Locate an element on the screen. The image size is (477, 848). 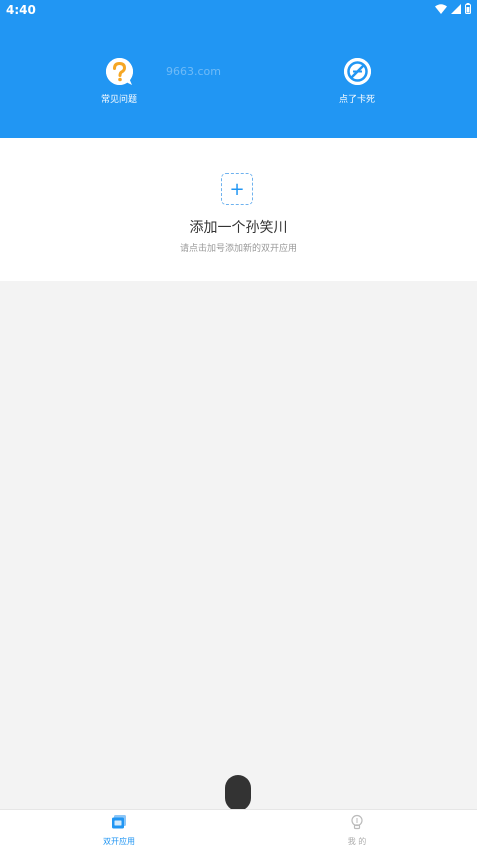
add-app-button: + is located at coordinates (237, 189).